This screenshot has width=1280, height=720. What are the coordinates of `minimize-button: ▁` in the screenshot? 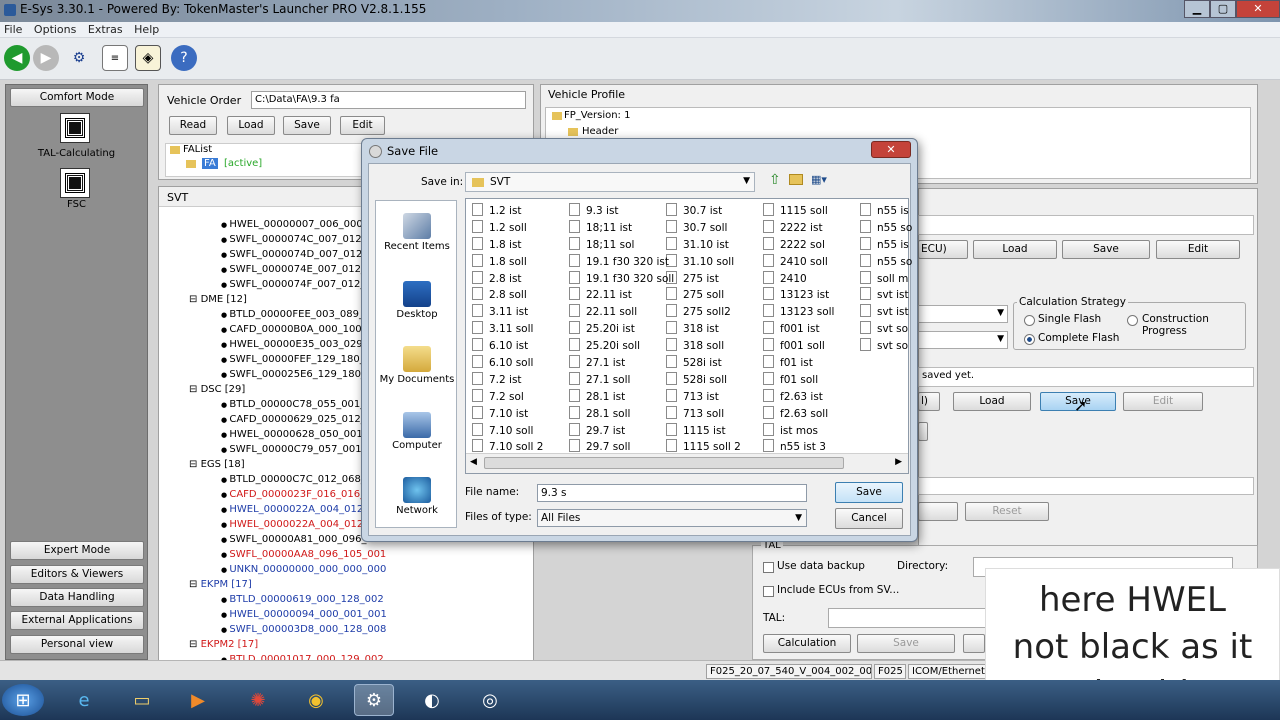 It's located at (1197, 9).